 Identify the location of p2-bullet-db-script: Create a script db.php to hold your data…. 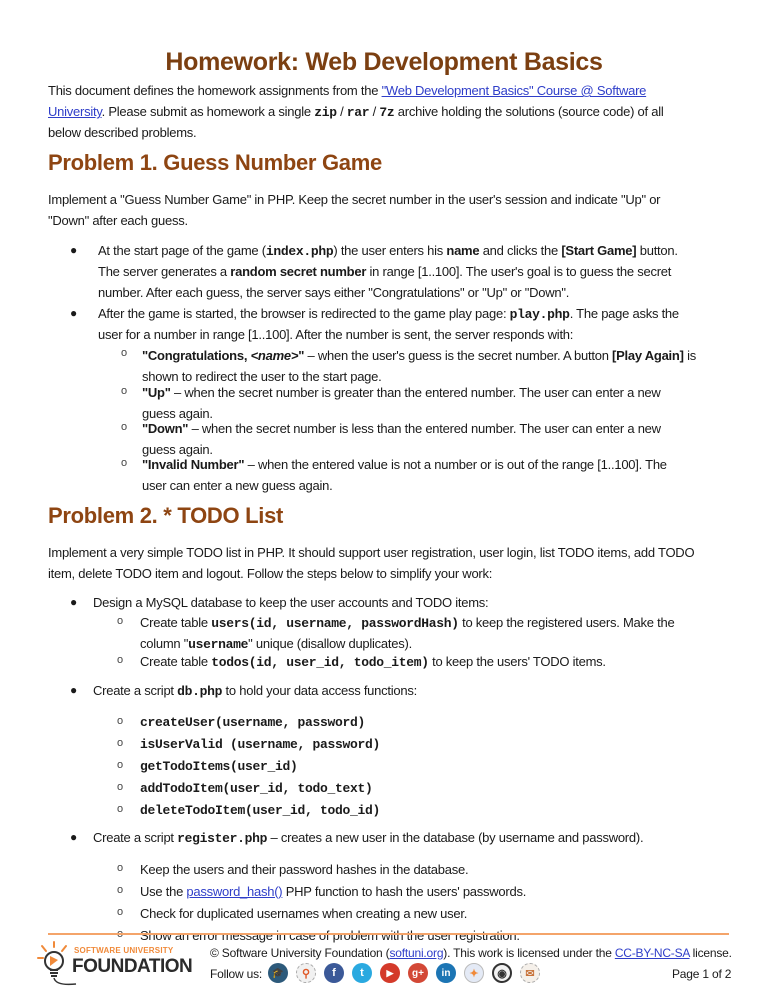
(255, 691).